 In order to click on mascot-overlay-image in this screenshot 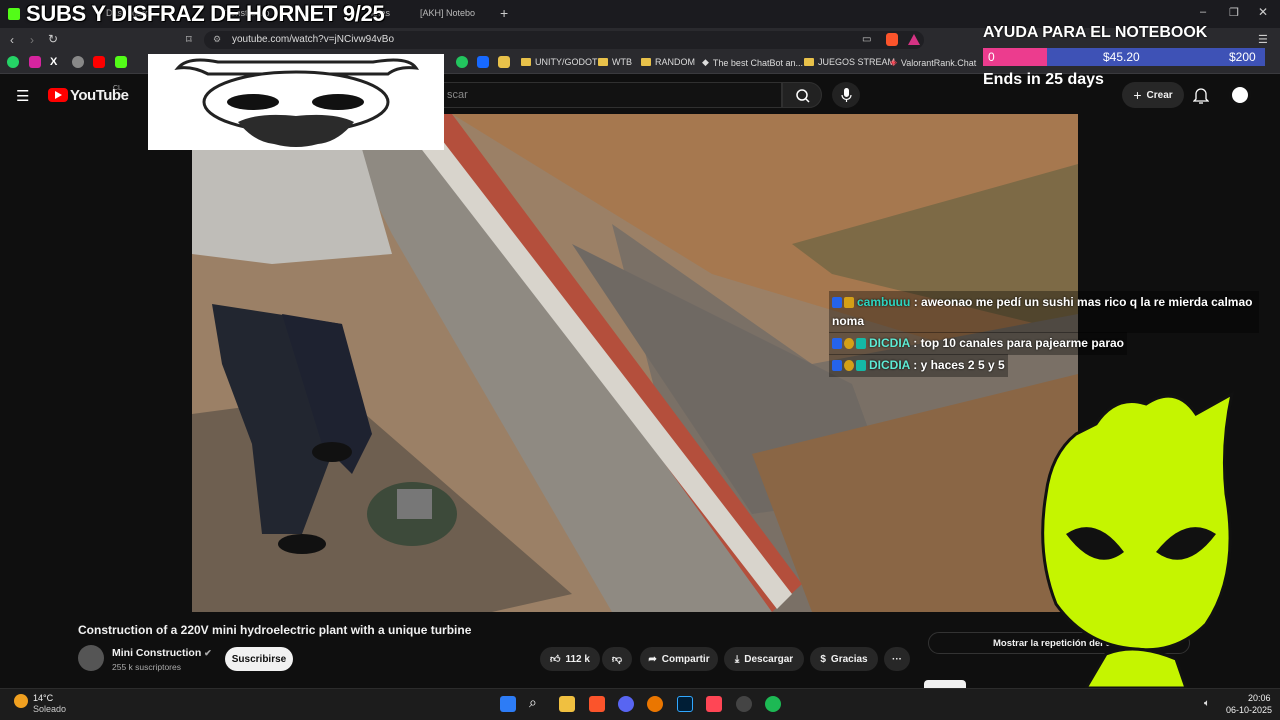, I will do `click(1138, 537)`.